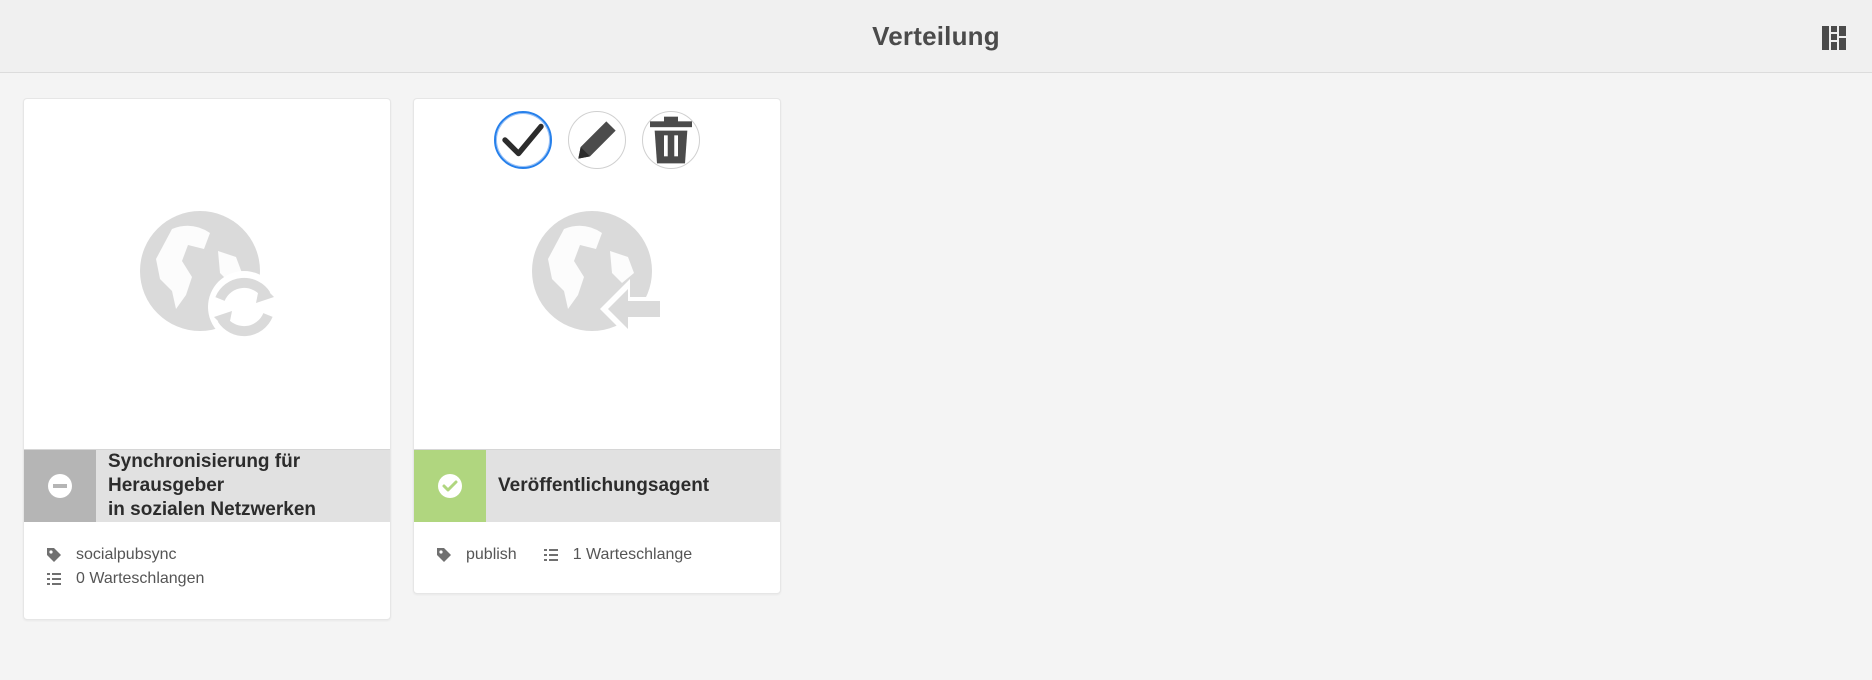 The height and width of the screenshot is (680, 1872). I want to click on page-title: Verteilung, so click(936, 35).